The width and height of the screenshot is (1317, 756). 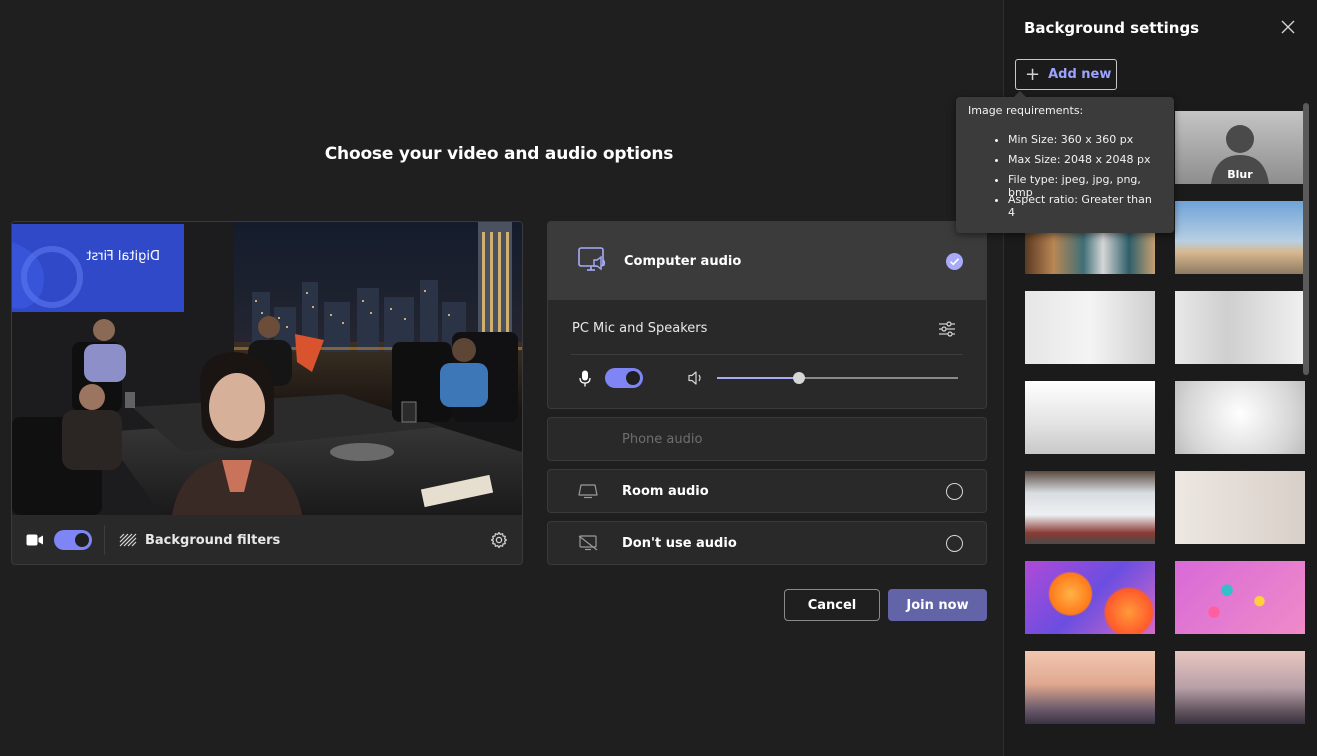 I want to click on list-item: Max Size: 2048 x 2048 px, so click(x=1085, y=163).